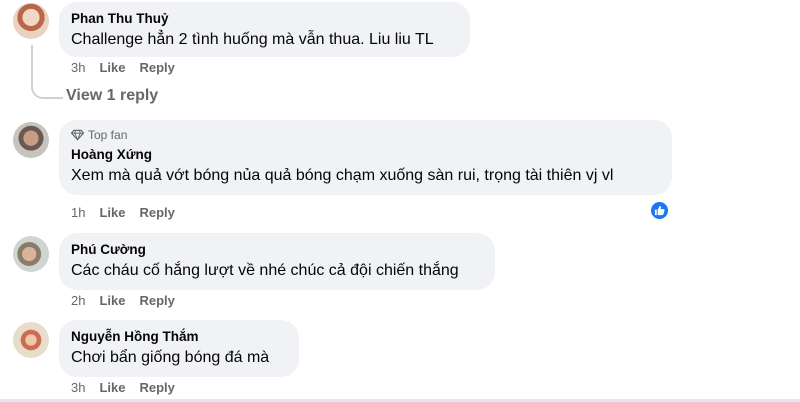 The height and width of the screenshot is (402, 800). Describe the element at coordinates (365, 154) in the screenshot. I see `comment-author: Hoàng Xứng` at that location.